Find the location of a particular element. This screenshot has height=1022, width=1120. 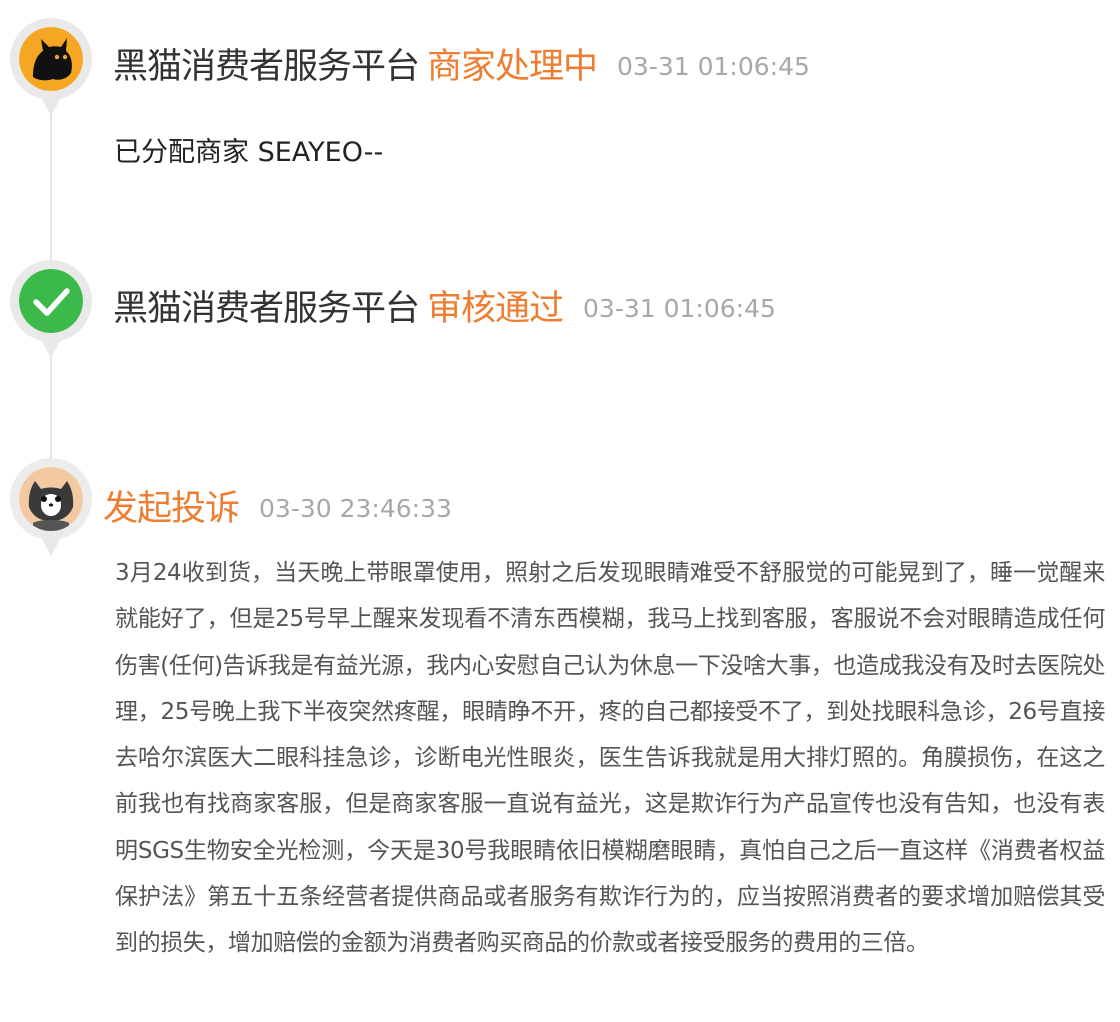

status-label: 发起投诉 is located at coordinates (171, 509).